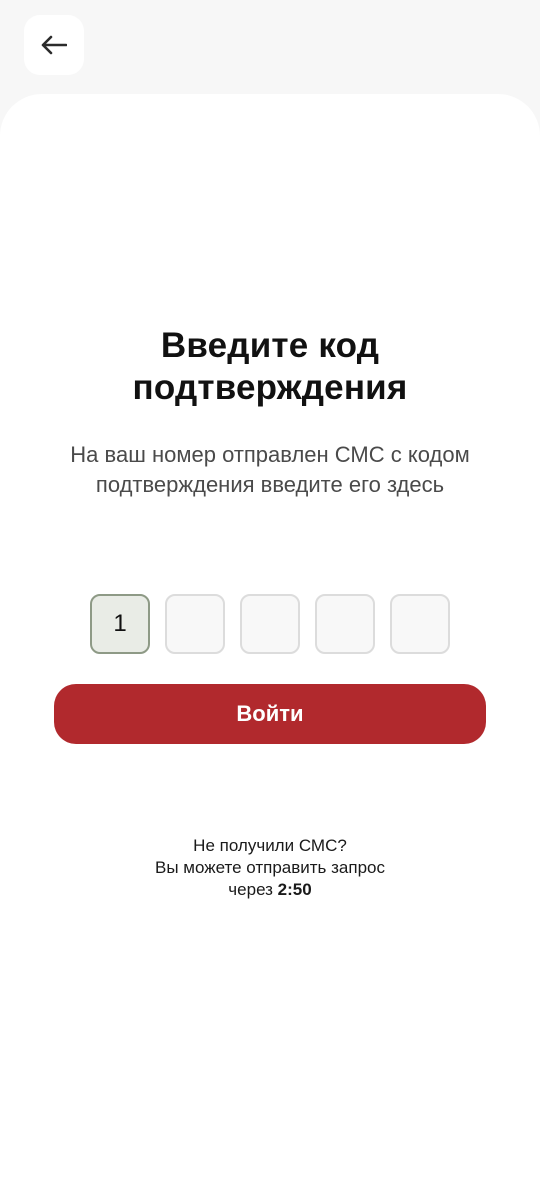 The width and height of the screenshot is (540, 1200). Describe the element at coordinates (294, 889) in the screenshot. I see `resend-timer: 2:50` at that location.